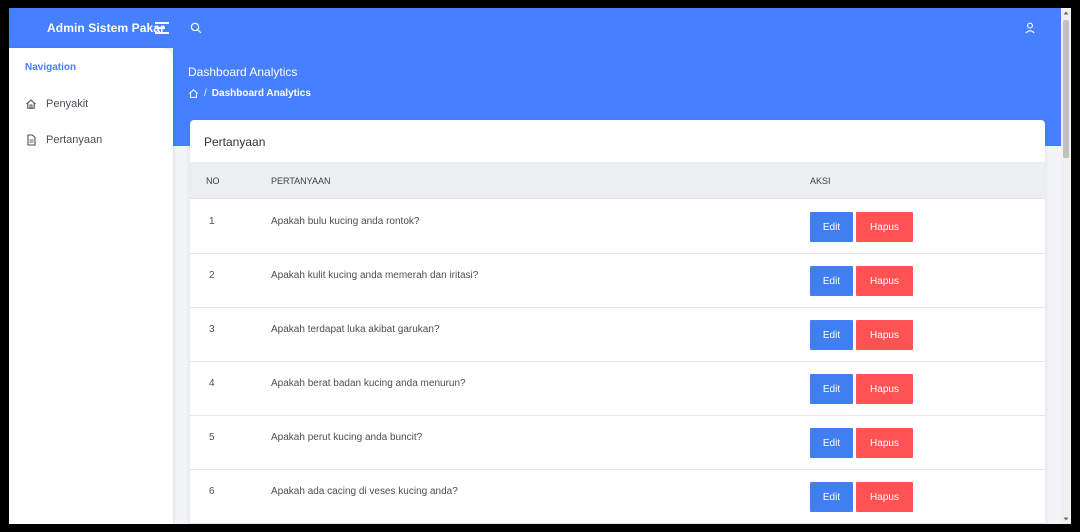 This screenshot has width=1080, height=532. What do you see at coordinates (212, 275) in the screenshot?
I see `row-number: 2` at bounding box center [212, 275].